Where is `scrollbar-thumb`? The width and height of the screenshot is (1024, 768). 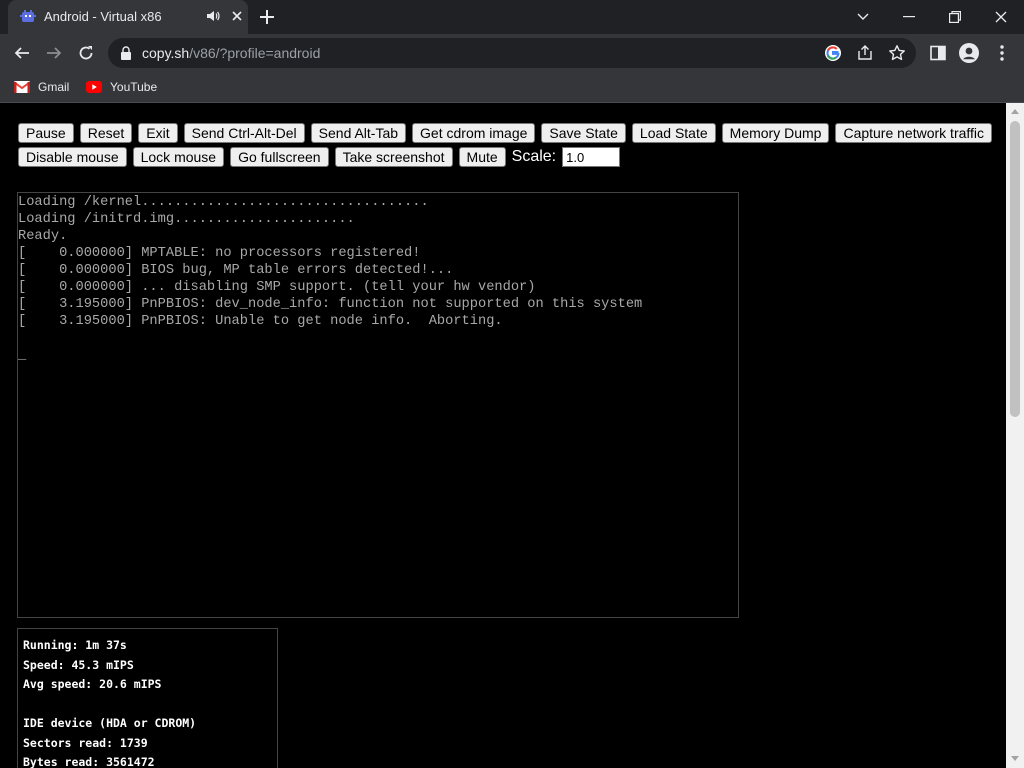
scrollbar-thumb is located at coordinates (1015, 269).